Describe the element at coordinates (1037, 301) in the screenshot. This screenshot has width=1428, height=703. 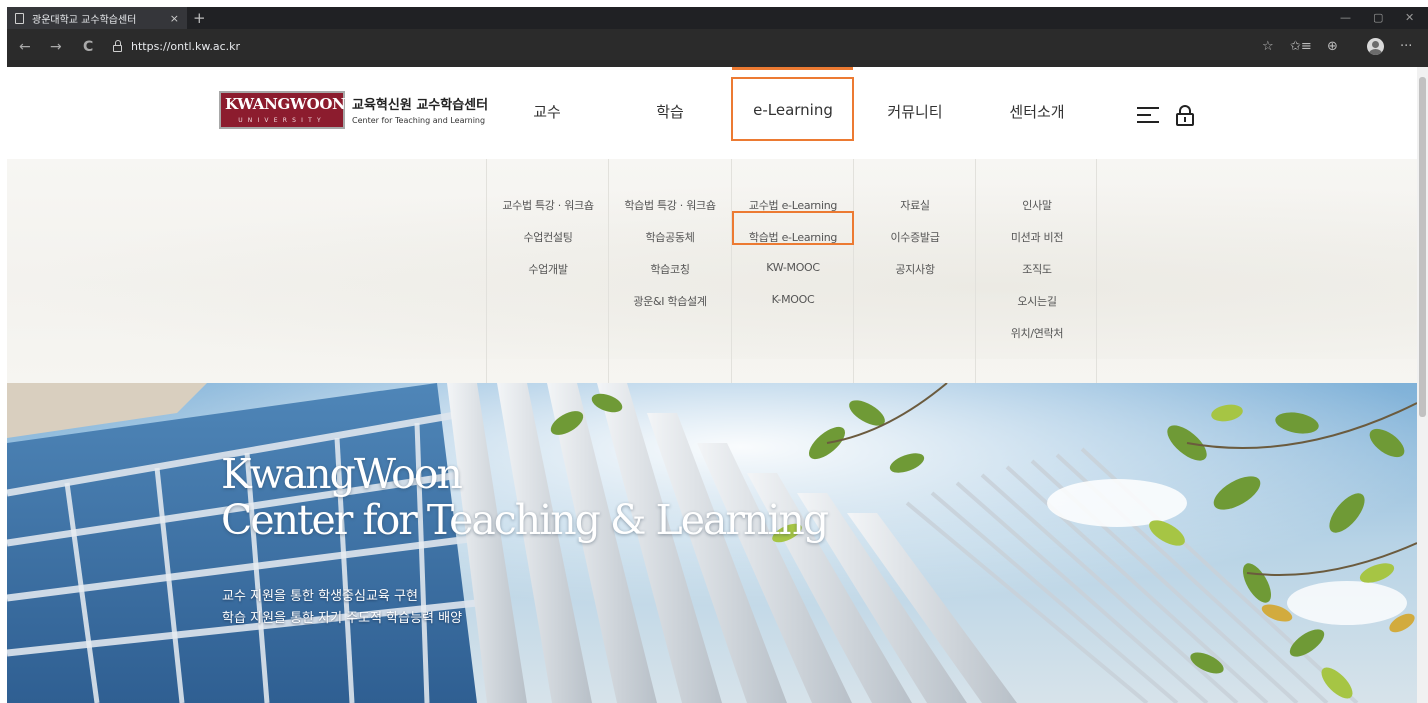
I see `submenu-item: 오시는길` at that location.